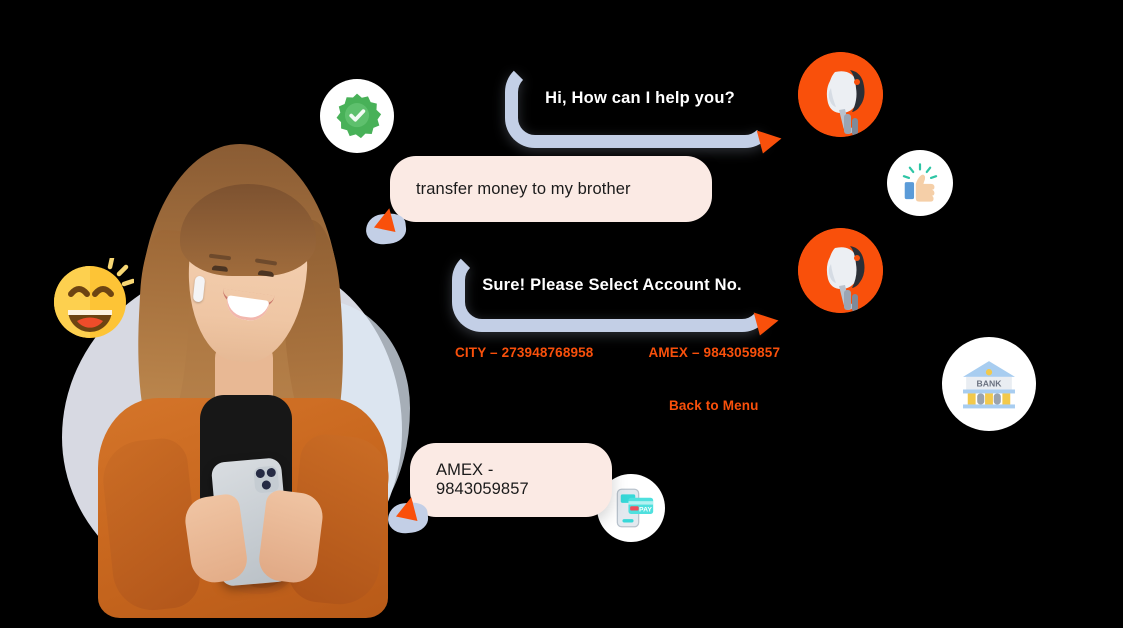 Image resolution: width=1123 pixels, height=628 pixels. What do you see at coordinates (643, 110) in the screenshot?
I see `chat-bubble-bot-greeting: Hi, How can I help you?` at bounding box center [643, 110].